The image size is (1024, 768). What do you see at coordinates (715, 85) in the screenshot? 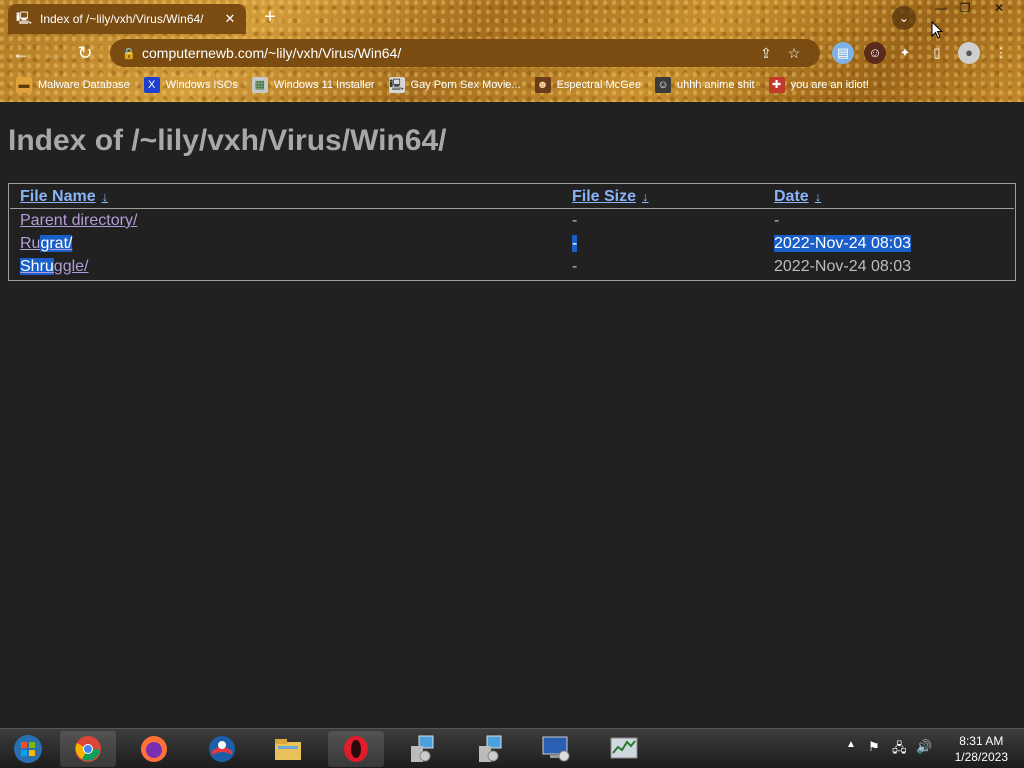
I see `bookmark-label: uhhh anime shit` at bounding box center [715, 85].